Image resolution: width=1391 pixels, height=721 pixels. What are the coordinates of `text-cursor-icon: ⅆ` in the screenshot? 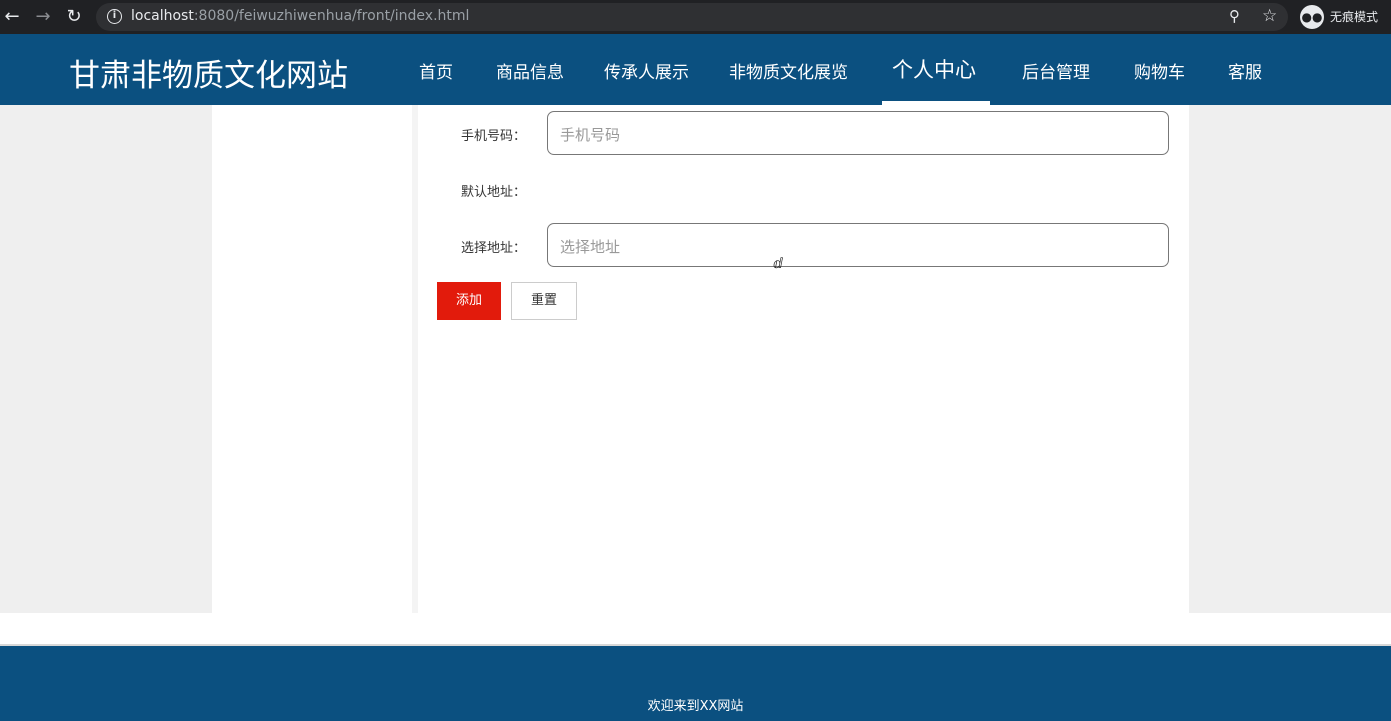 It's located at (778, 264).